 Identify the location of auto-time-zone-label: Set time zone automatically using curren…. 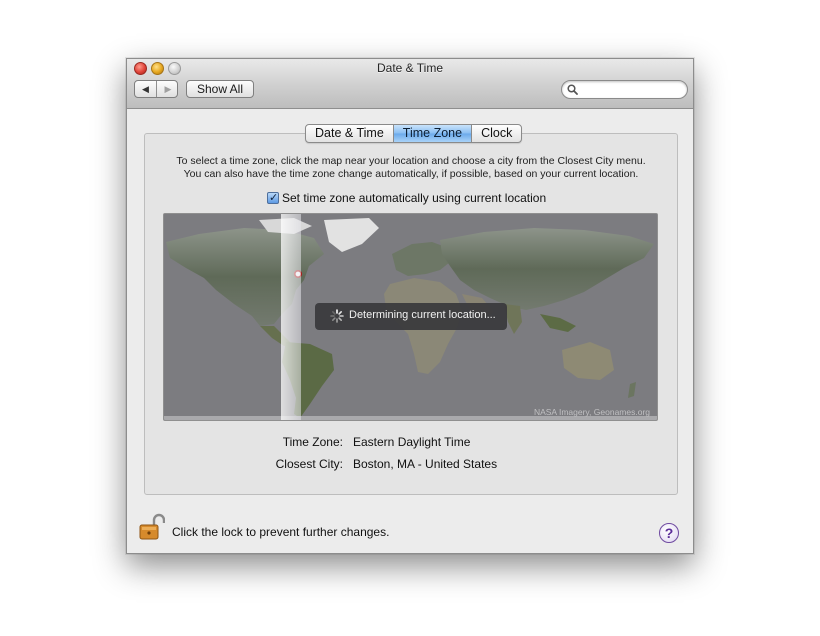
(414, 198).